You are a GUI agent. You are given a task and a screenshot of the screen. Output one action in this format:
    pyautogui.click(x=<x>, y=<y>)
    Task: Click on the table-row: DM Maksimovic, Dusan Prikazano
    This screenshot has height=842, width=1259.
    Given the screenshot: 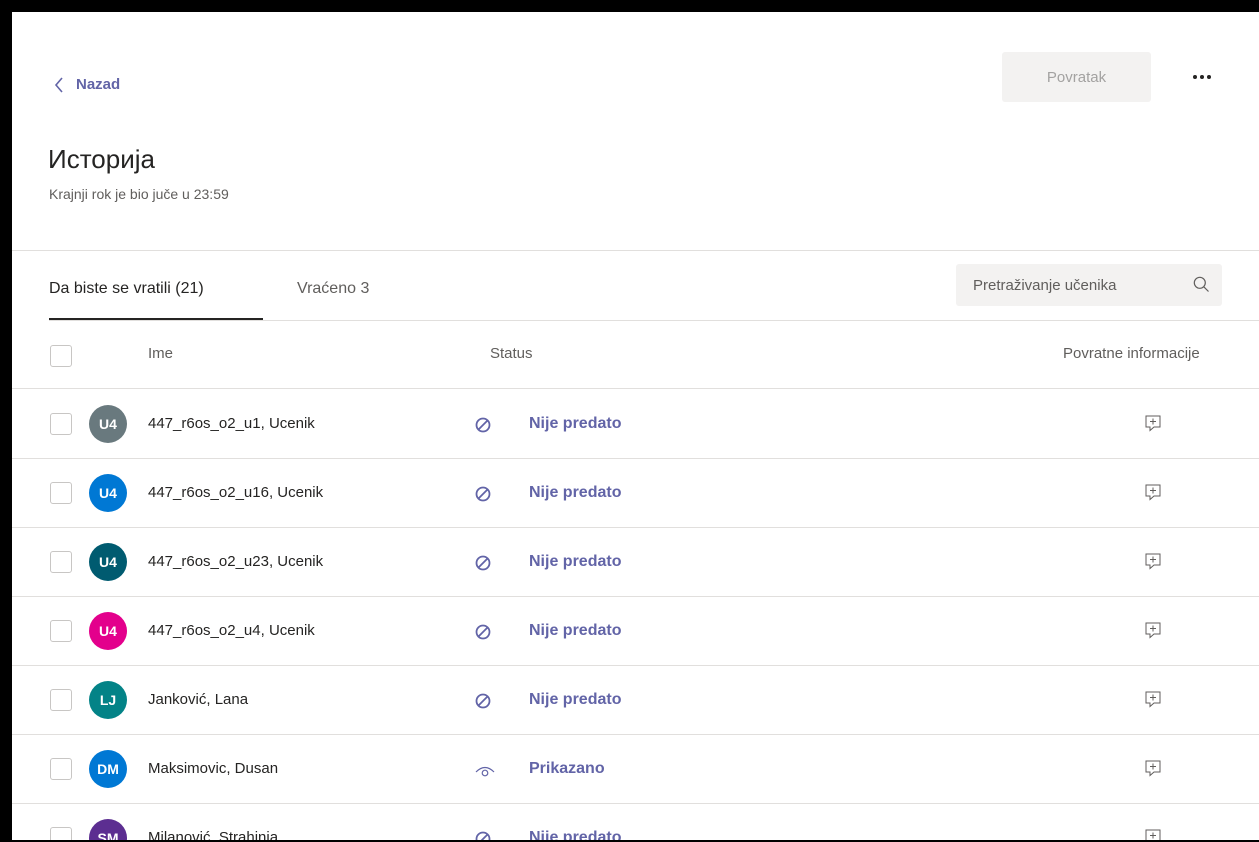 What is the action you would take?
    pyautogui.click(x=635, y=769)
    